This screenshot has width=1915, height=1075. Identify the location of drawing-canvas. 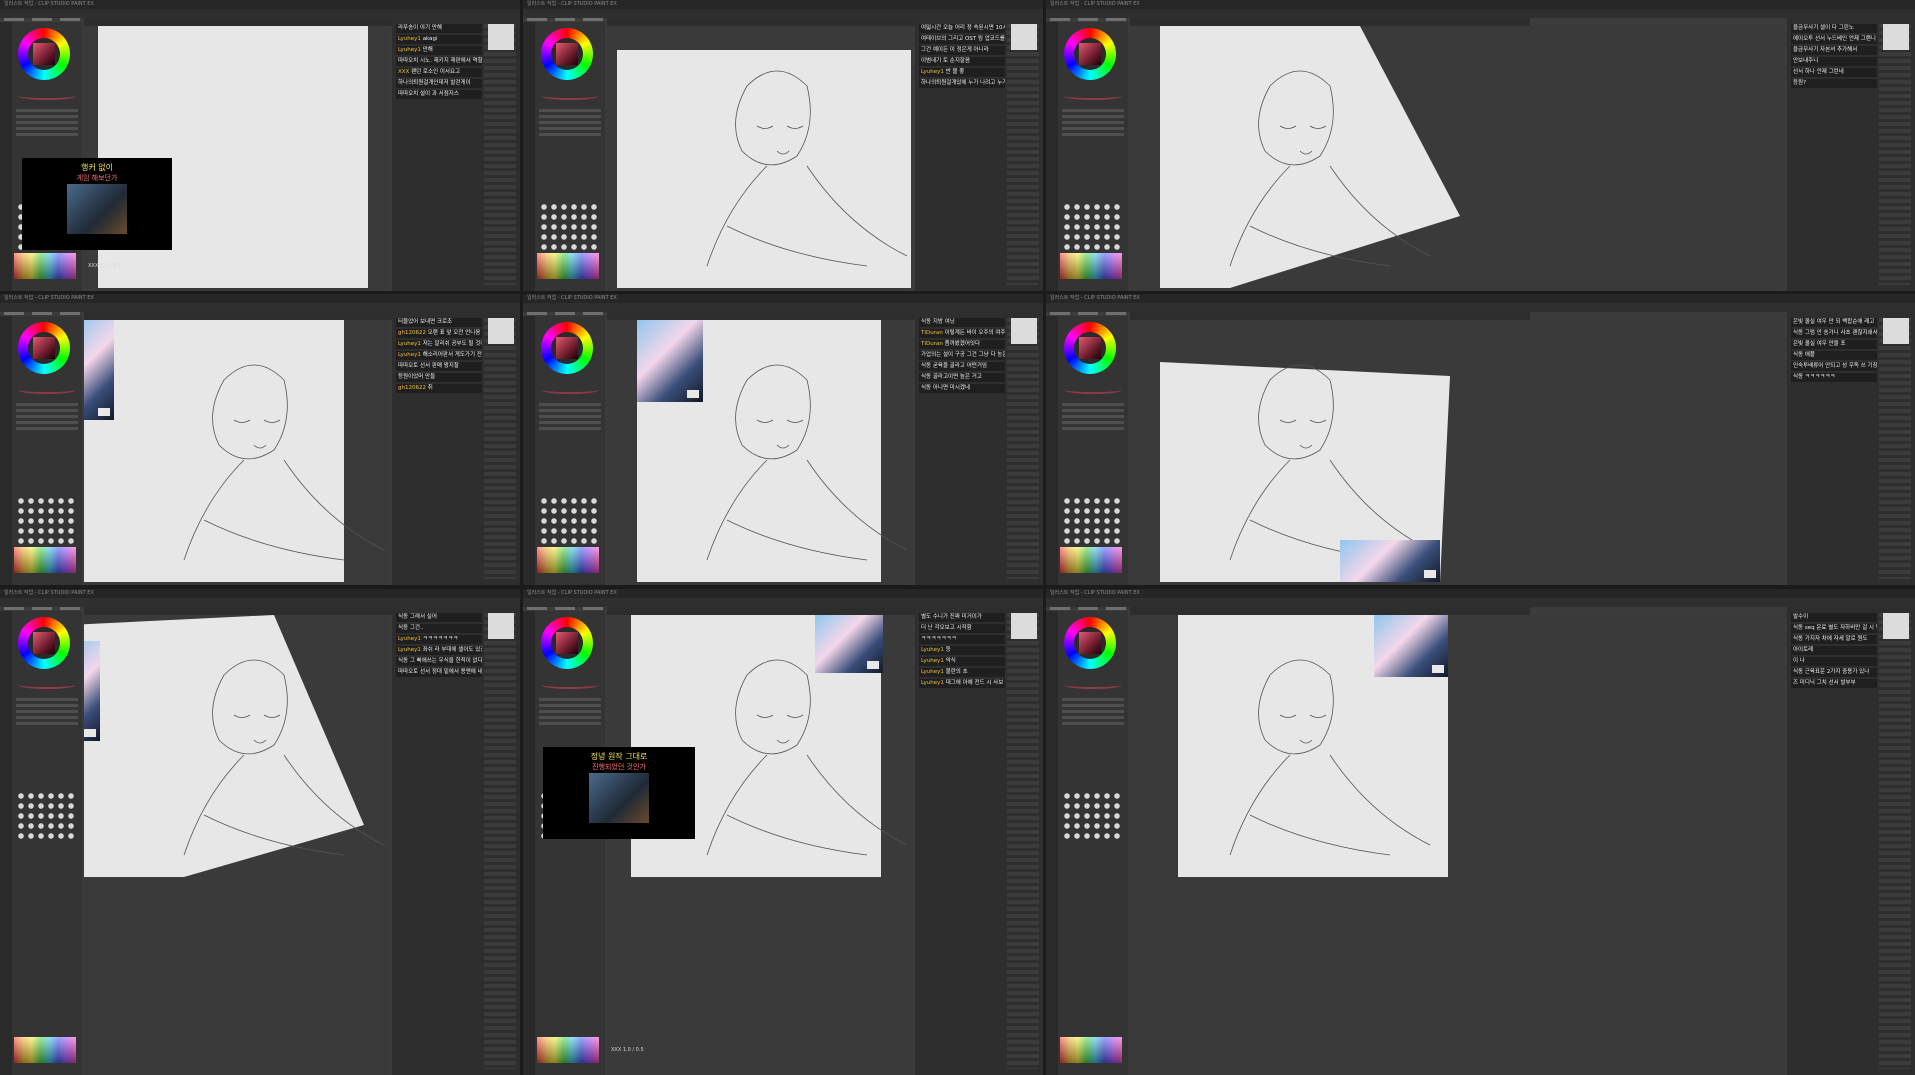
(214, 451).